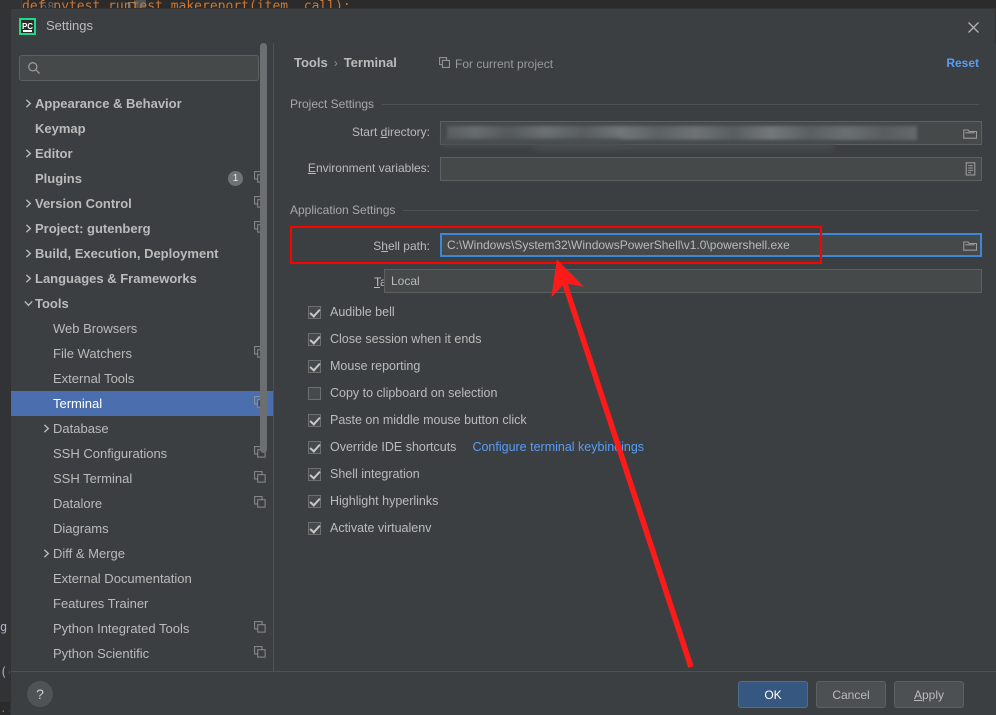  What do you see at coordinates (142, 153) in the screenshot?
I see `sidebar-item-editor: Editor` at bounding box center [142, 153].